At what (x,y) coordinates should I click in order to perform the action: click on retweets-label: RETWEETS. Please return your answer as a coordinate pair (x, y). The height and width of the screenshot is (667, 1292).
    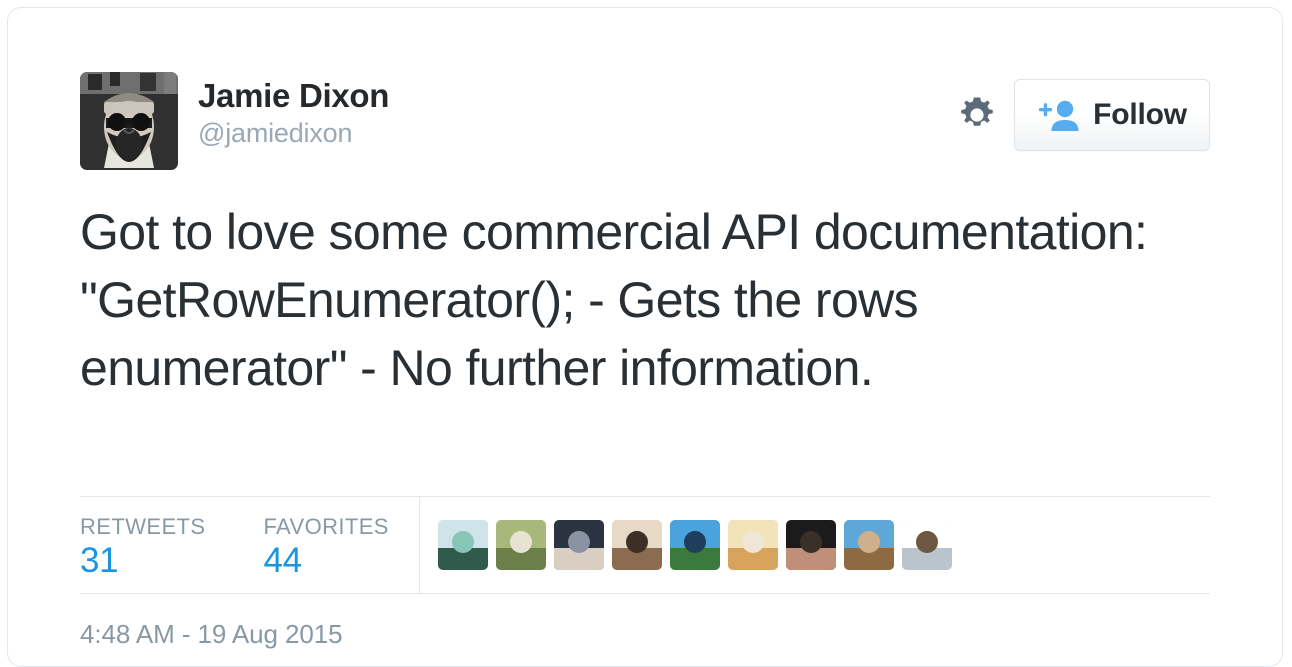
    Looking at the image, I should click on (143, 526).